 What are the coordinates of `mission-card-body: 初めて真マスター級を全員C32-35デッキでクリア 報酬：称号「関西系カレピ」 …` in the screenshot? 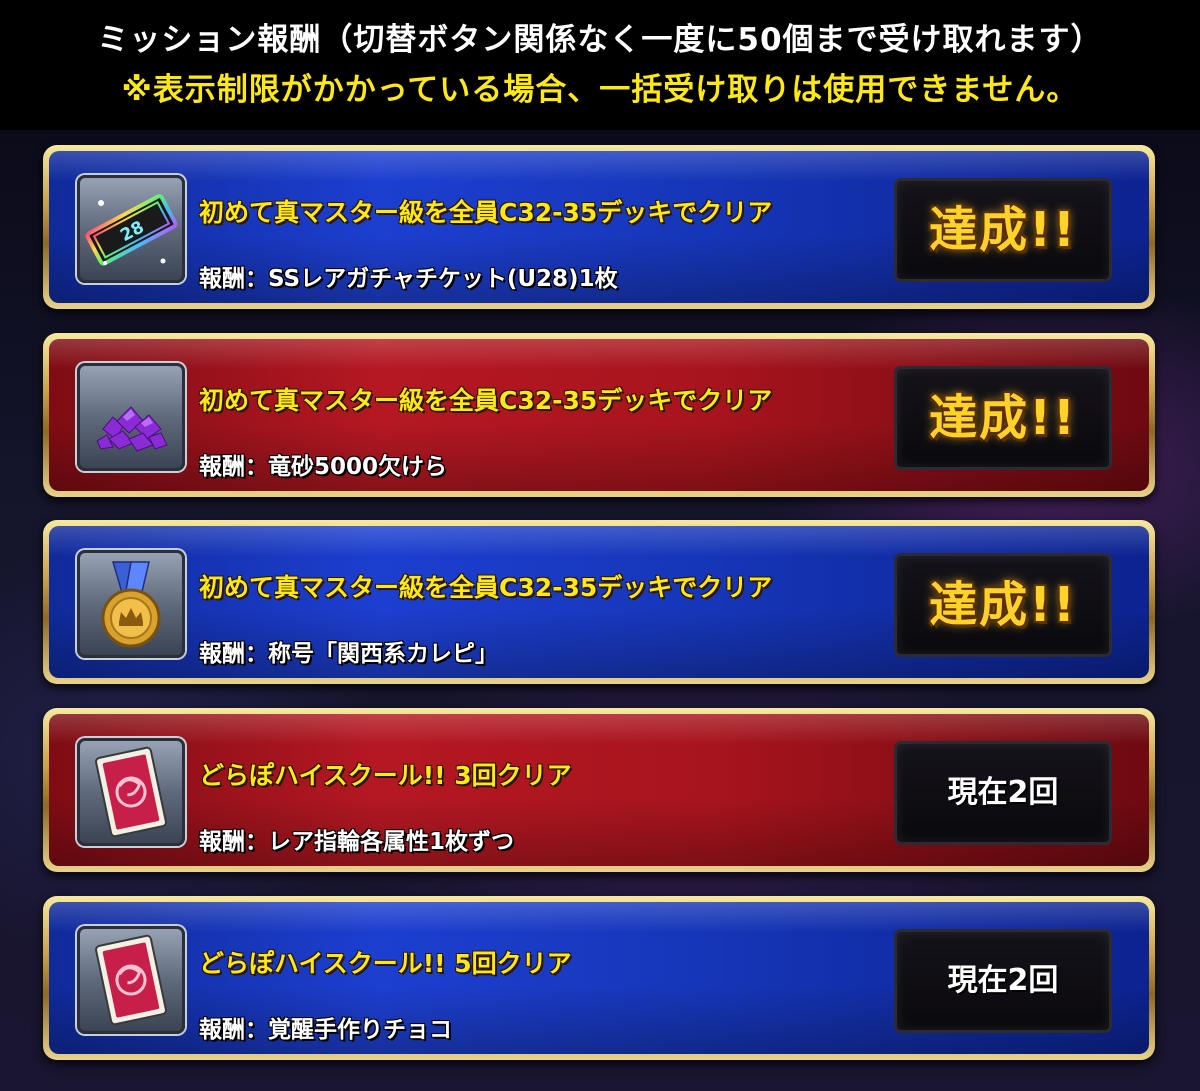 It's located at (599, 602).